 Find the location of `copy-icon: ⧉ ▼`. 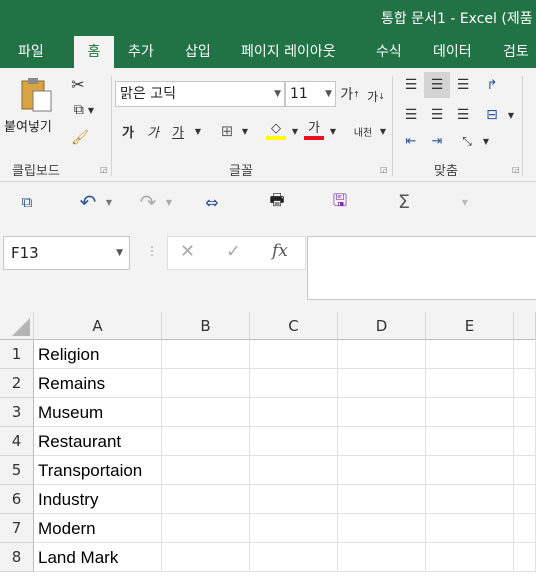

copy-icon: ⧉ ▼ is located at coordinates (84, 110).